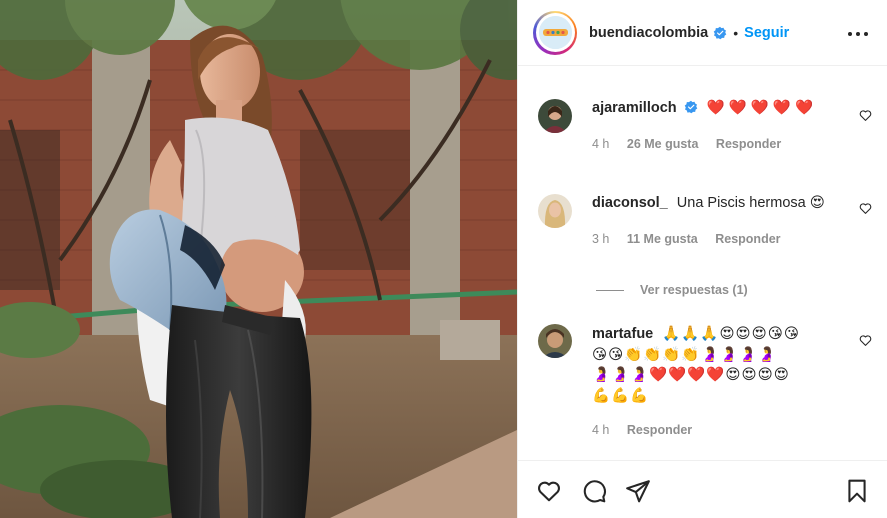 The width and height of the screenshot is (887, 518). What do you see at coordinates (648, 33) in the screenshot?
I see `author-username: buendiacolombia` at bounding box center [648, 33].